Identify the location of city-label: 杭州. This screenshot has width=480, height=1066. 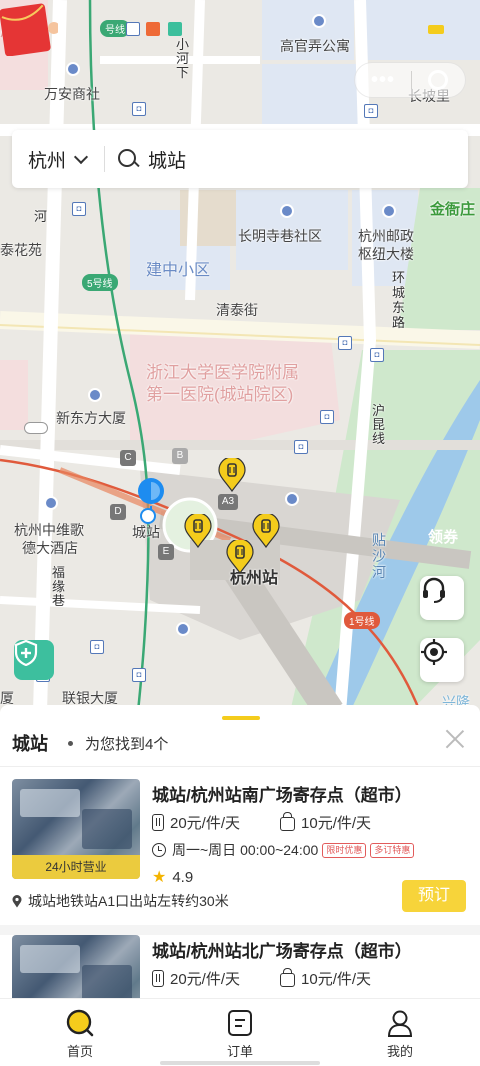
(47, 161).